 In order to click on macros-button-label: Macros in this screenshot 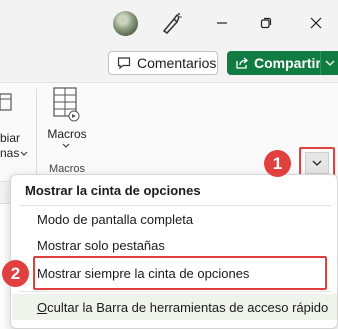, I will do `click(67, 134)`.